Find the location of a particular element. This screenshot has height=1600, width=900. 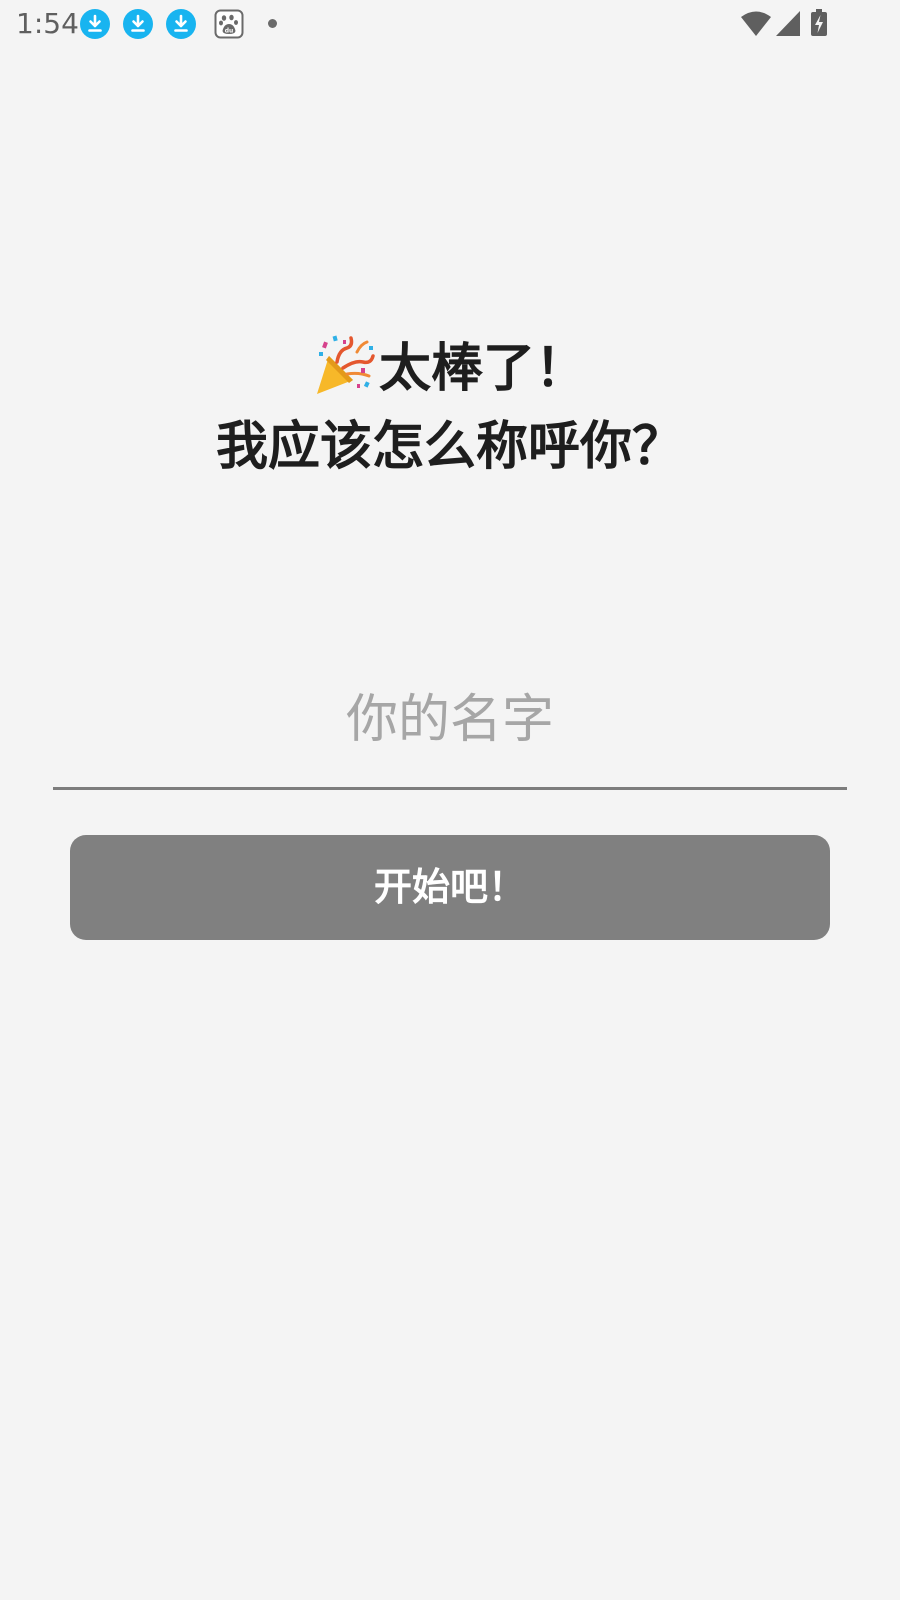

battery-charging-icon is located at coordinates (819, 25).